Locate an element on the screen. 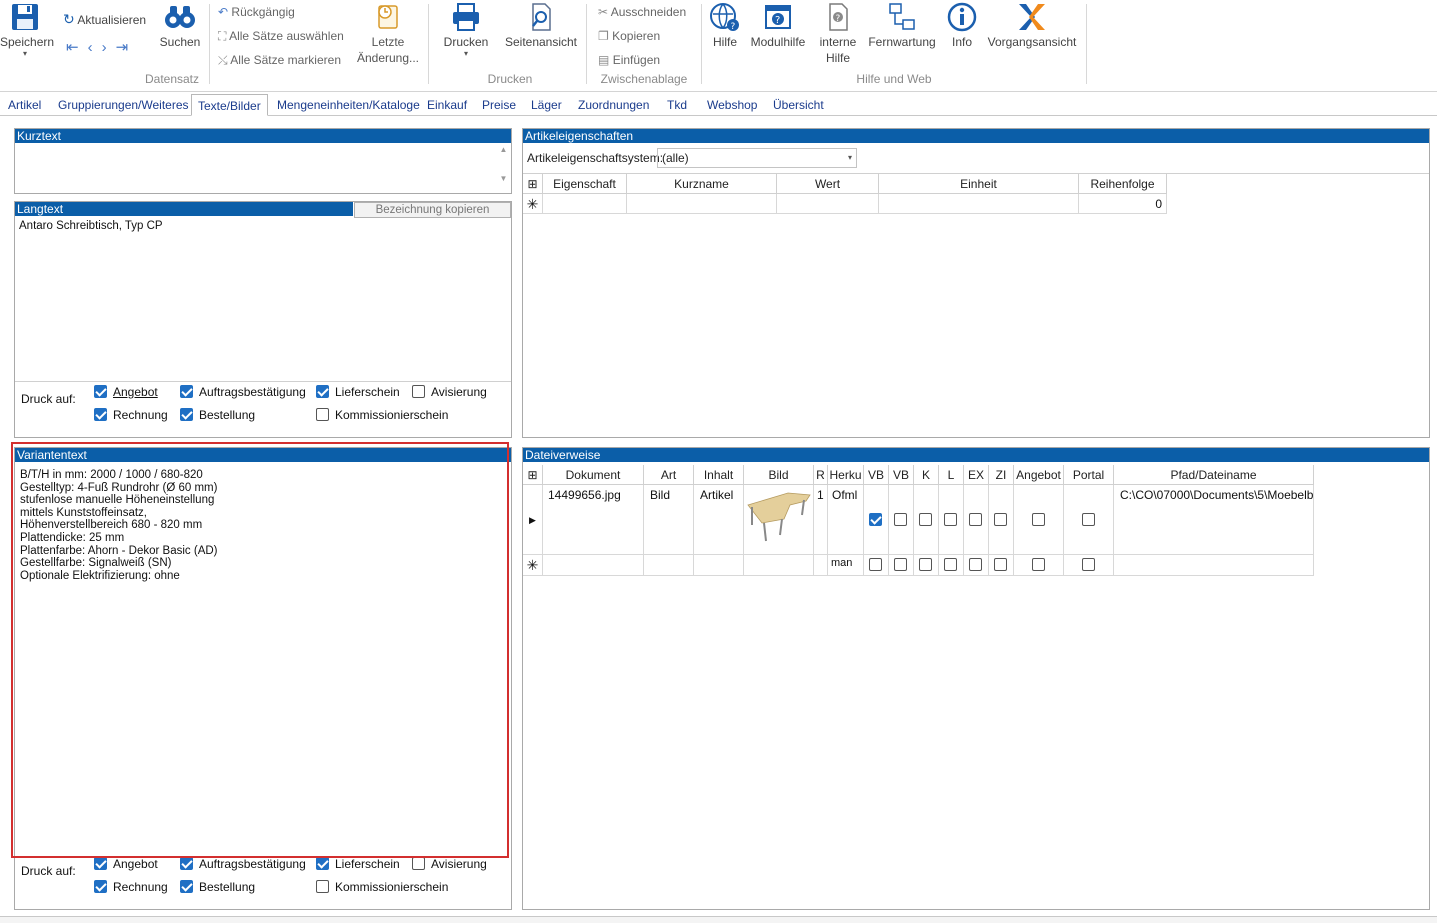  tab-einkauf: Einkauf is located at coordinates (447, 105).